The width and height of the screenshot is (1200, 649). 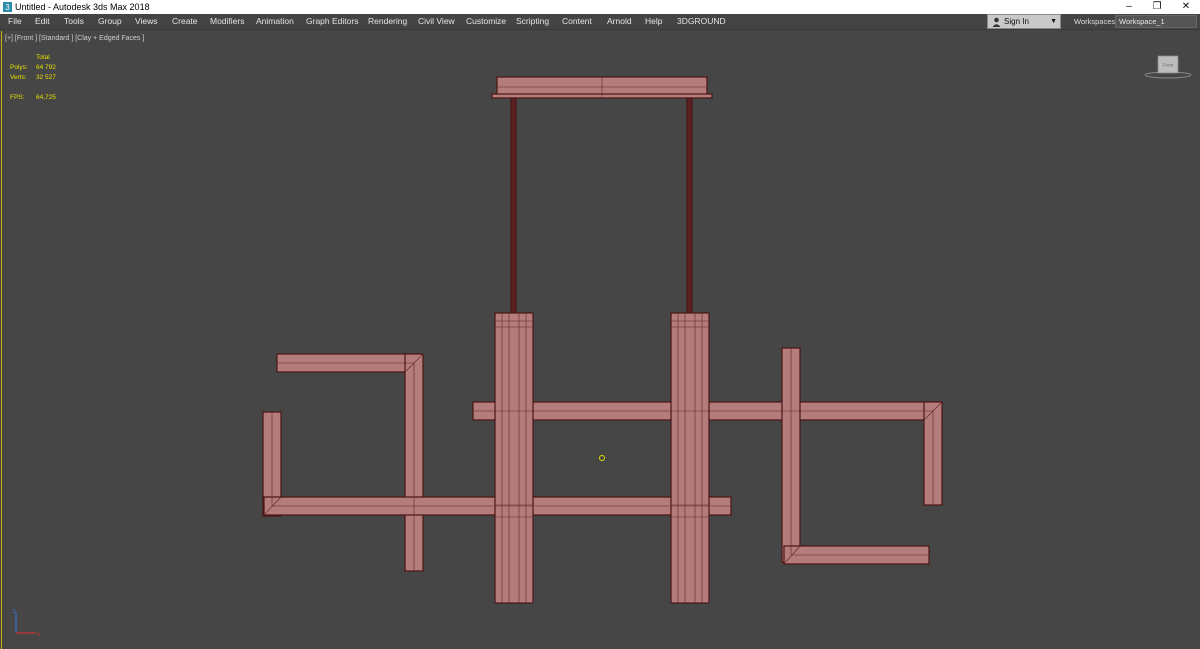 What do you see at coordinates (619, 21) in the screenshot?
I see `menu-arnold: Arnold` at bounding box center [619, 21].